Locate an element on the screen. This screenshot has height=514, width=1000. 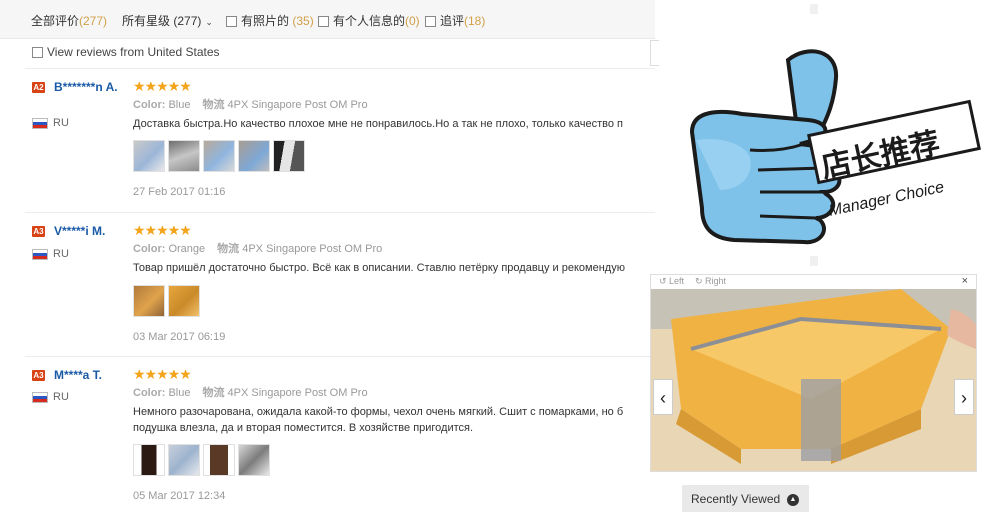
filter-with-personal-info: 有个人信息的(0) is located at coordinates (369, 20).